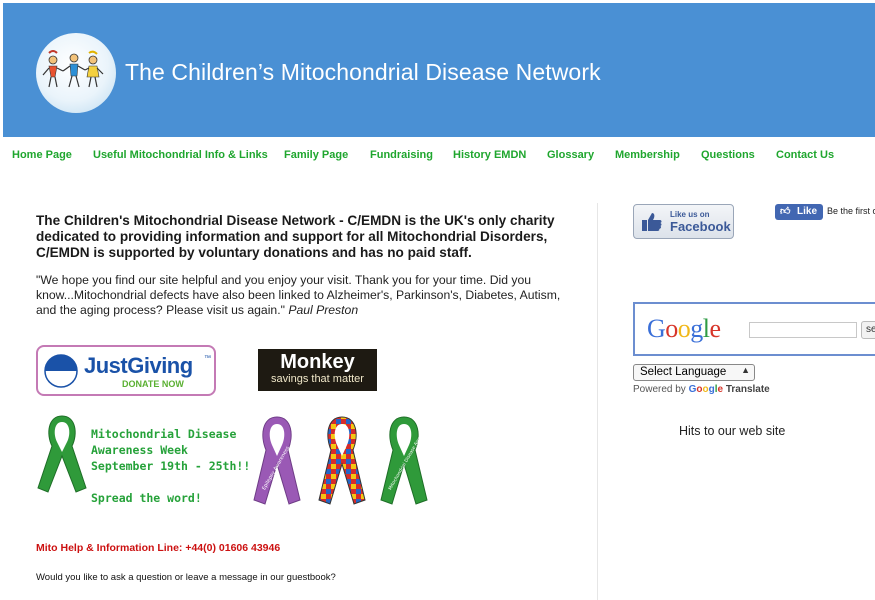  I want to click on awareness-line-2: Awareness Week, so click(139, 450).